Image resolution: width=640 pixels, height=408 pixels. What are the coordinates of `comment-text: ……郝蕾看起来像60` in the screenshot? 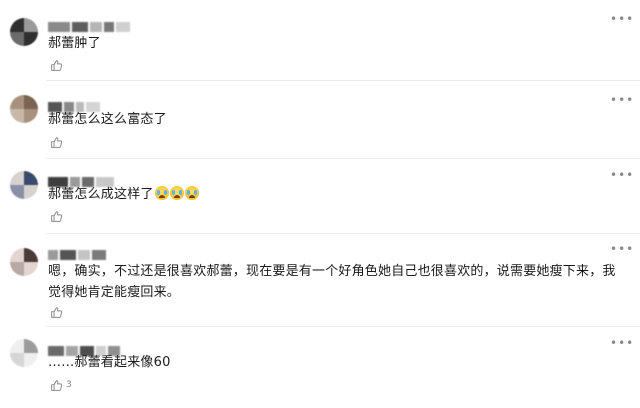 It's located at (109, 362).